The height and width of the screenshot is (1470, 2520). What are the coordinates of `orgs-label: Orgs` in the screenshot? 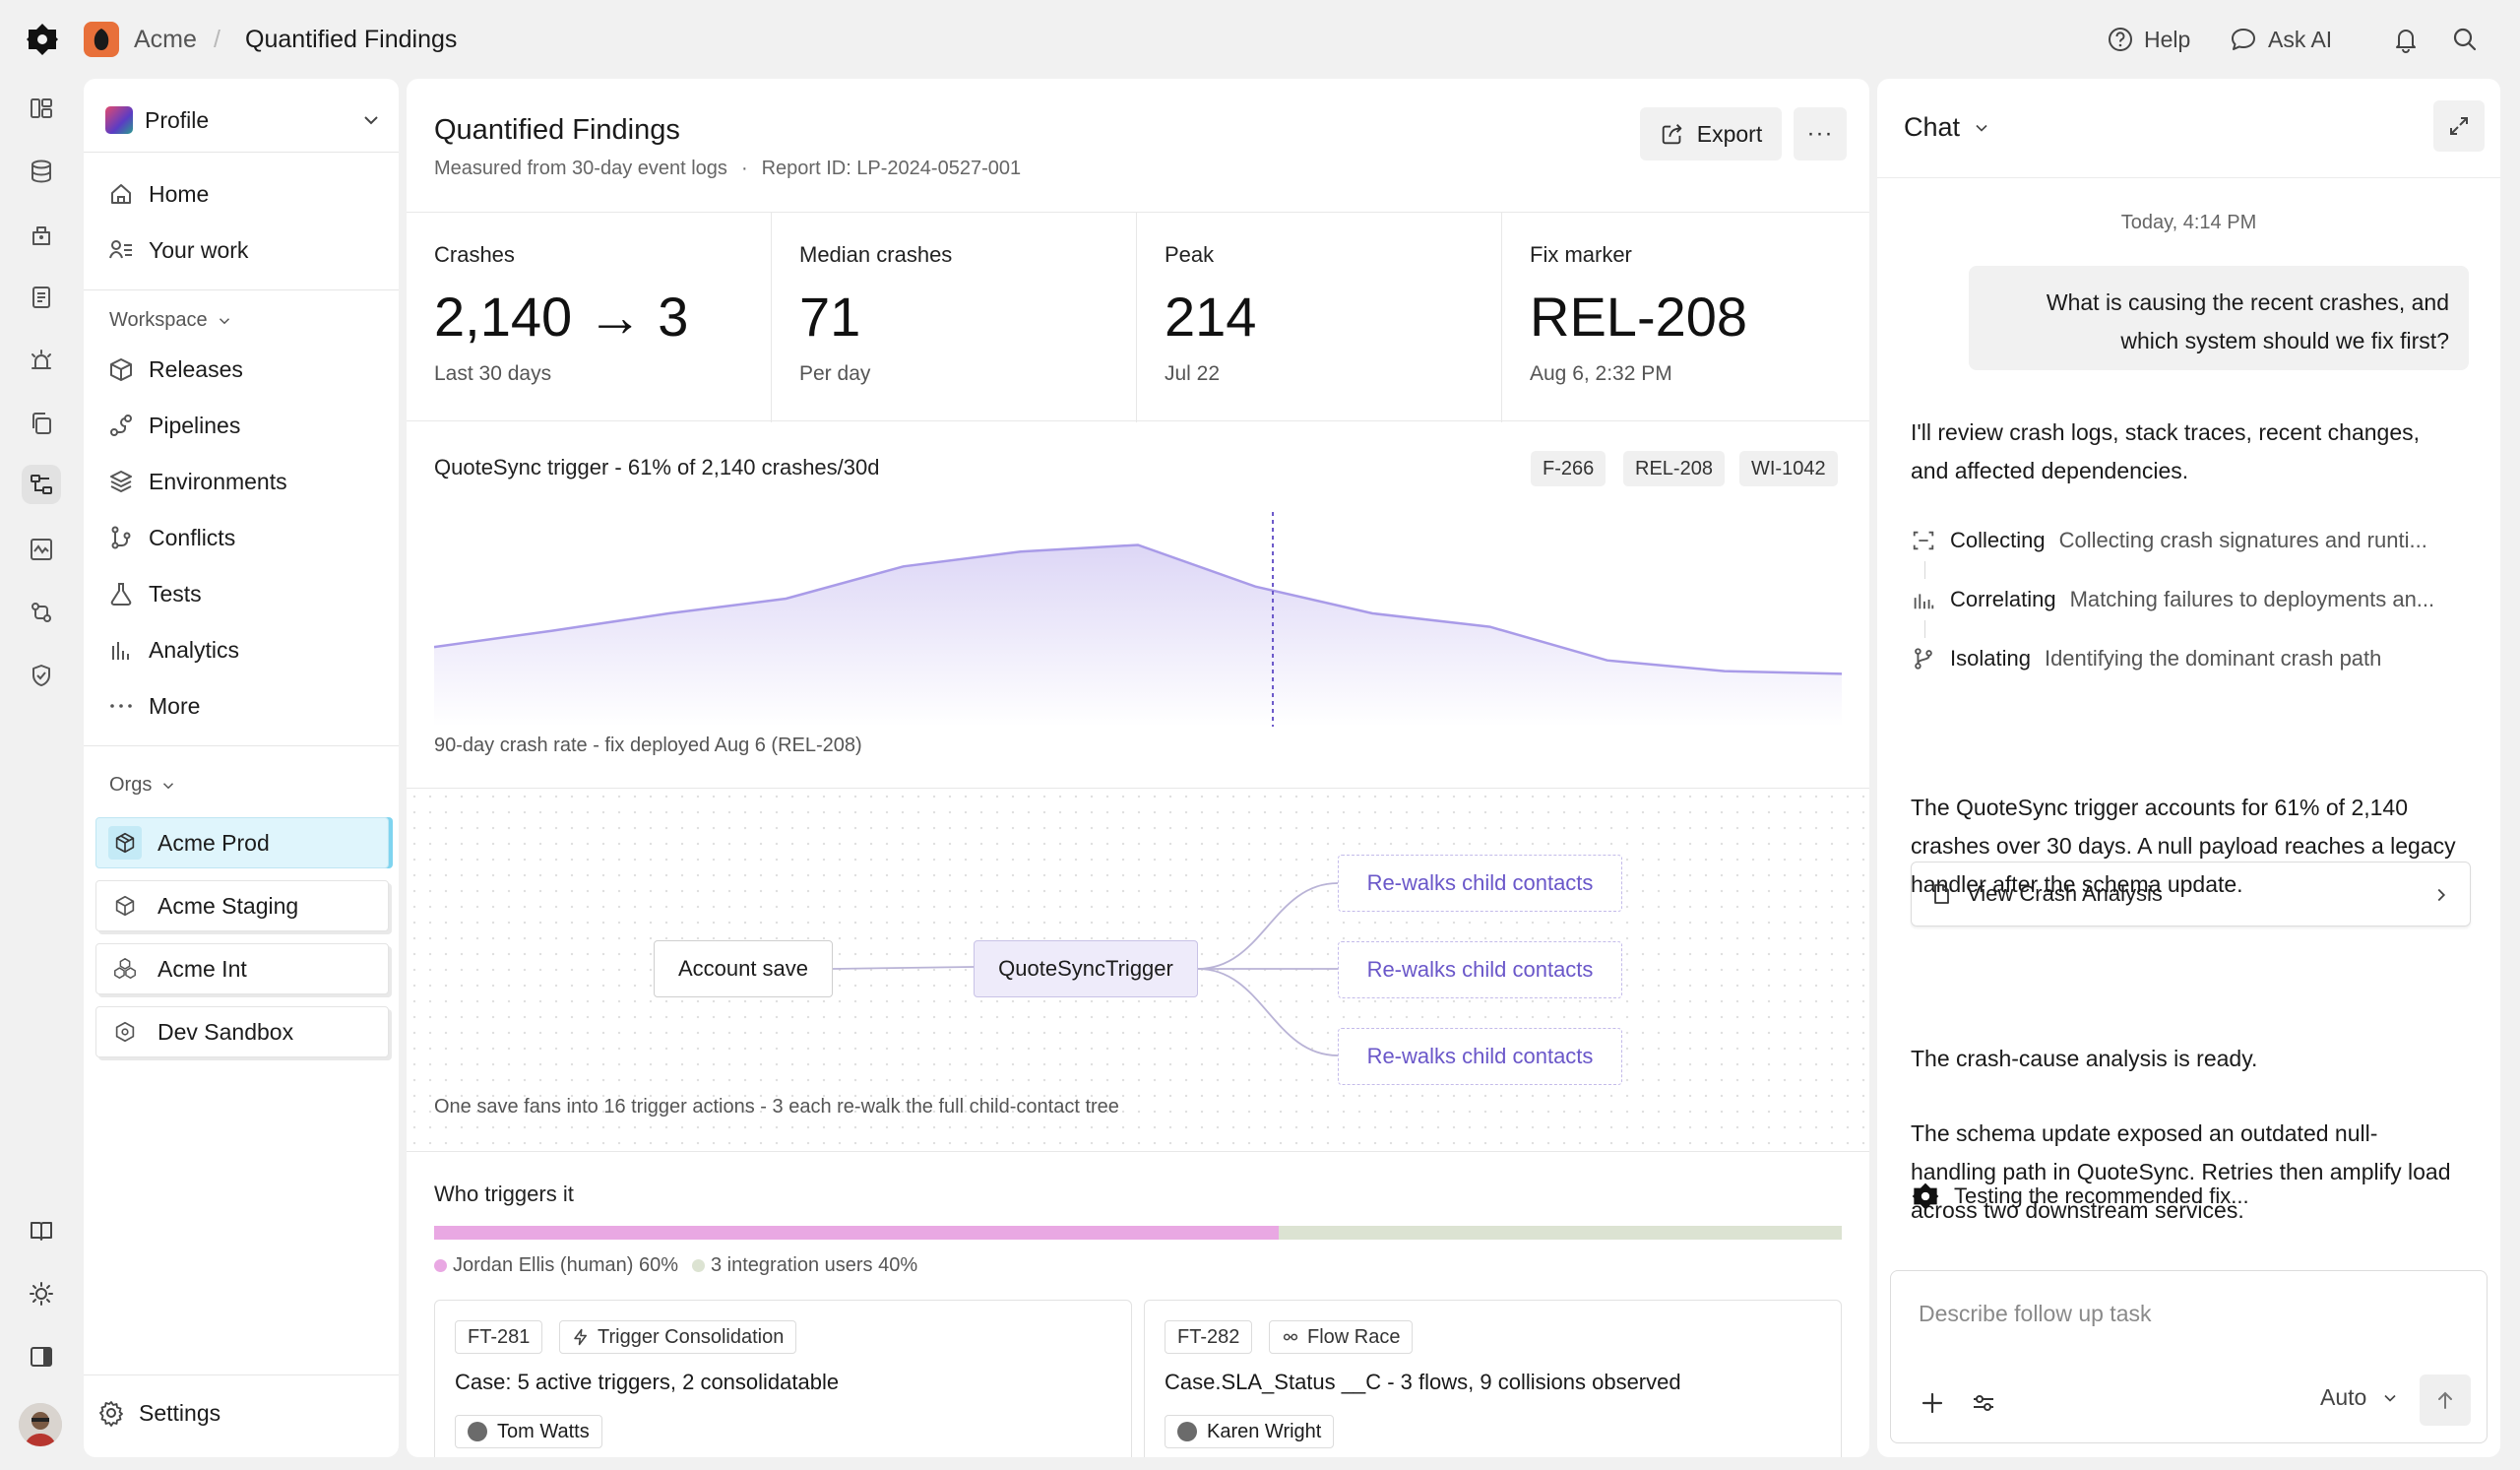 It's located at (131, 785).